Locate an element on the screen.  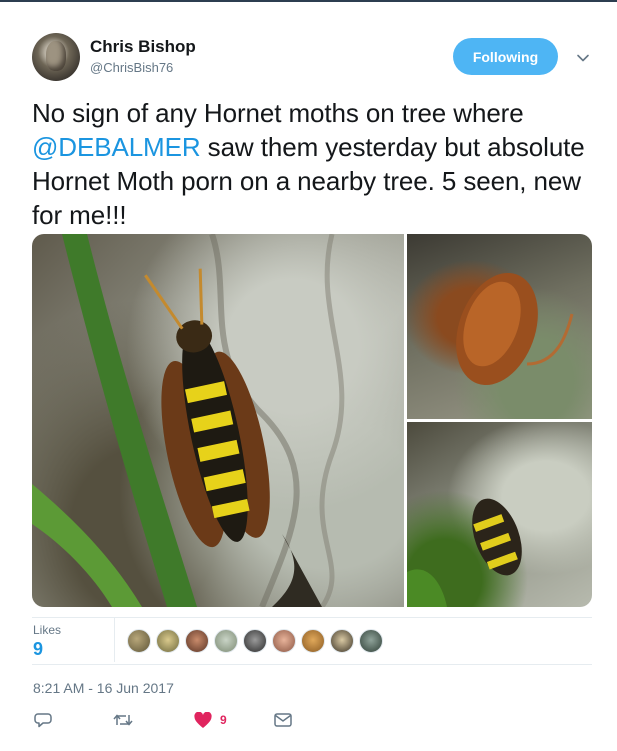
reply-button is located at coordinates (43, 720).